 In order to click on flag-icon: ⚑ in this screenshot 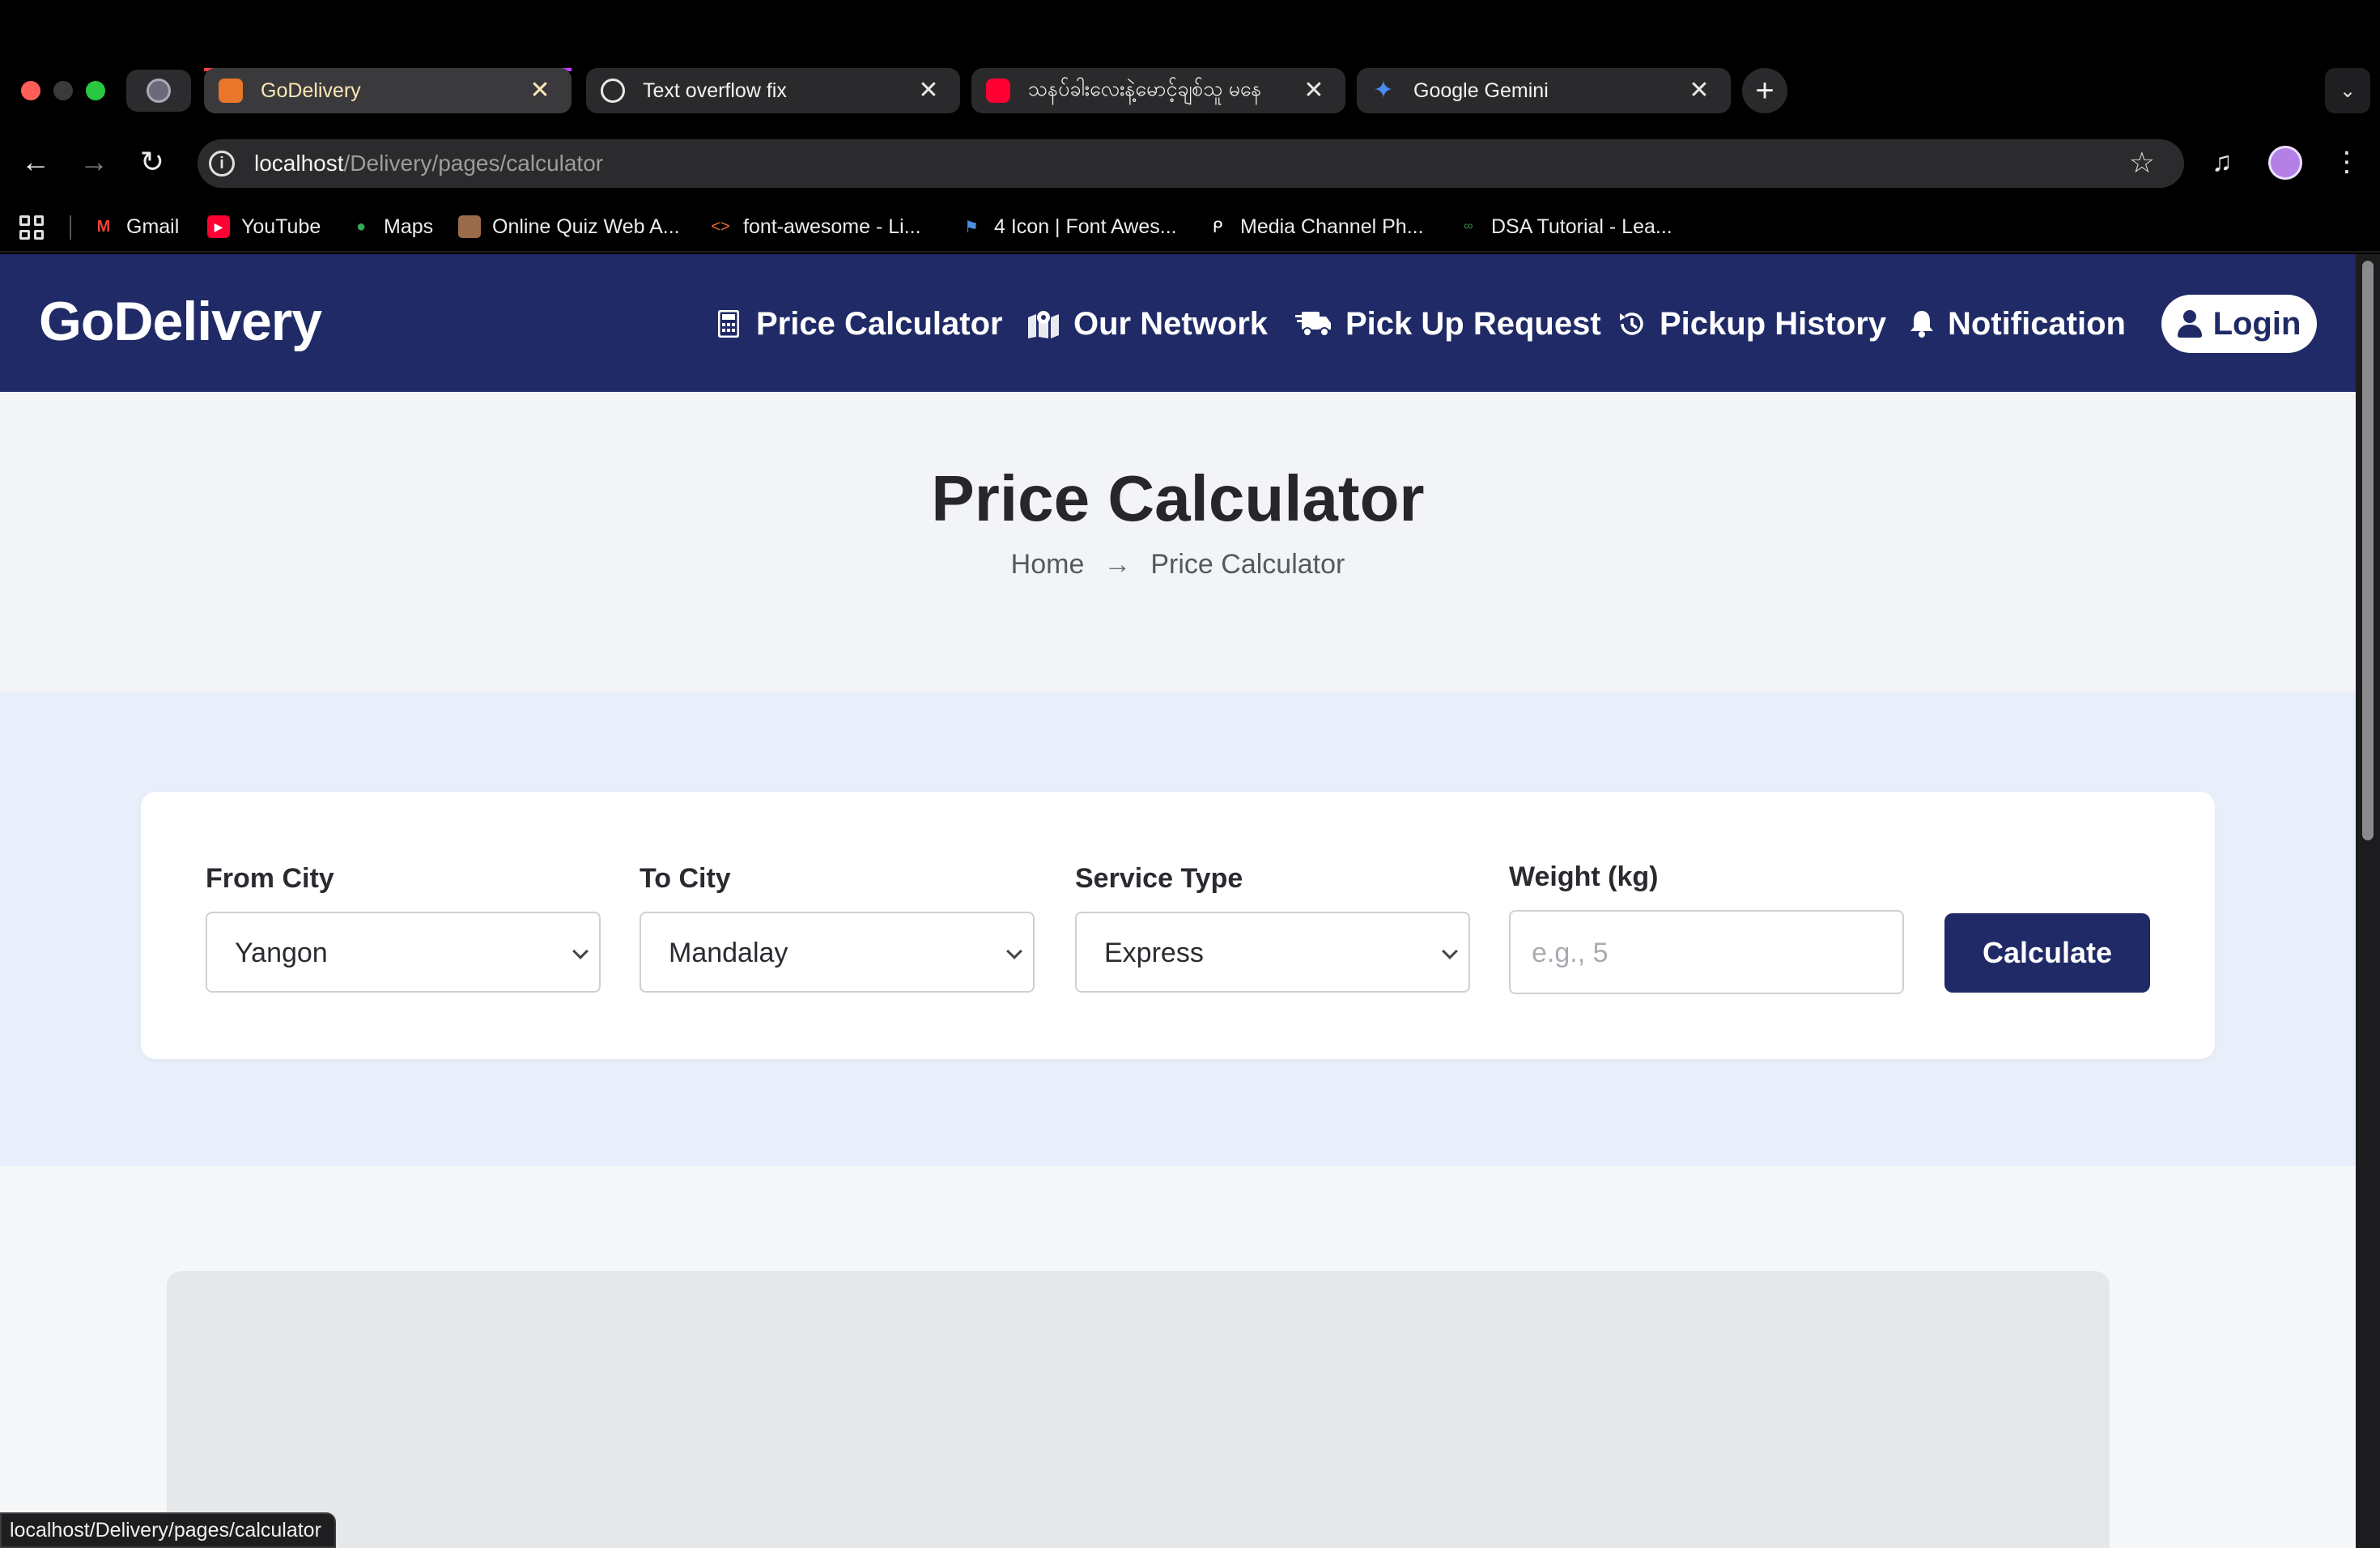, I will do `click(972, 227)`.